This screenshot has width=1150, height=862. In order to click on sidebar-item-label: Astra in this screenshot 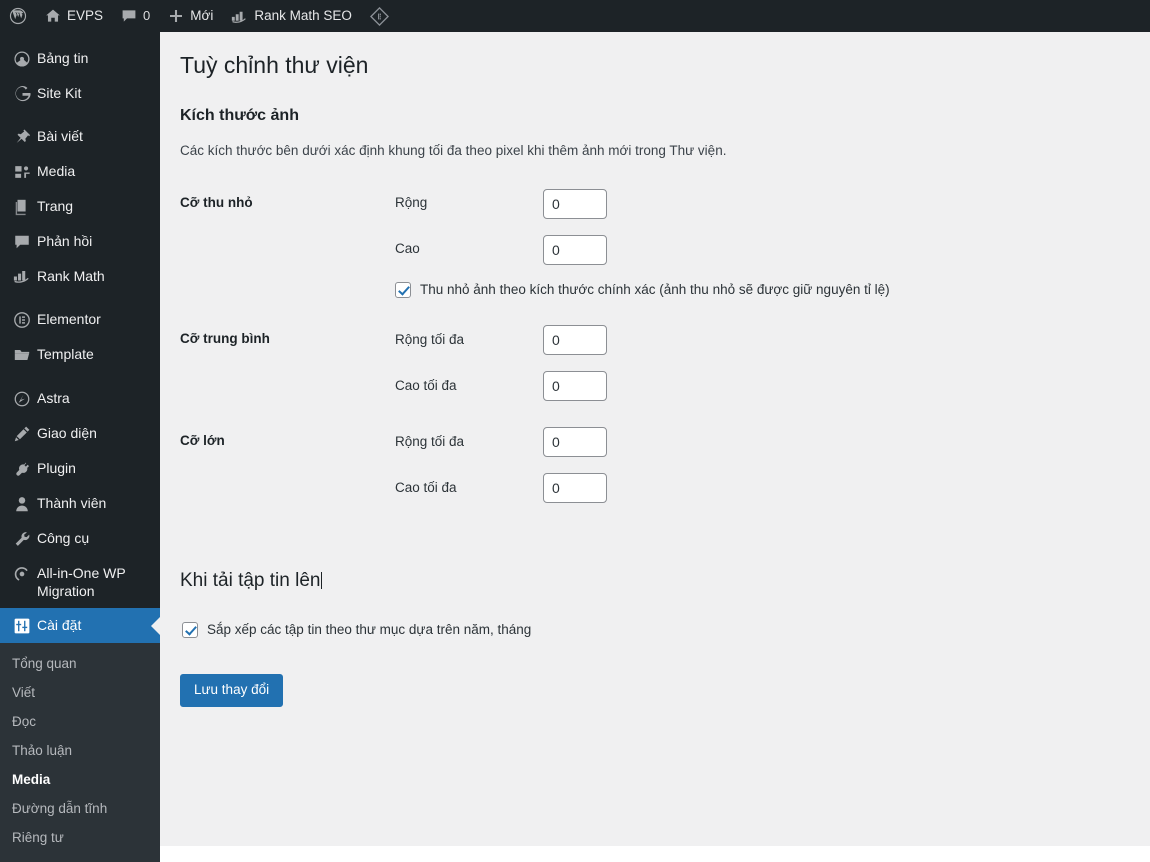, I will do `click(53, 398)`.